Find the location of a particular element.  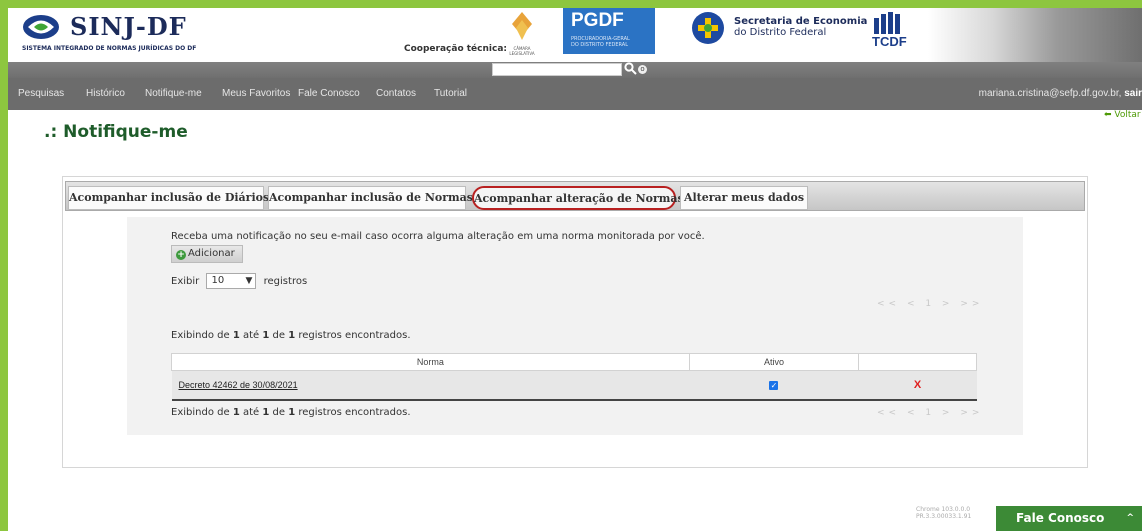

page-frame-top is located at coordinates (571, 4).